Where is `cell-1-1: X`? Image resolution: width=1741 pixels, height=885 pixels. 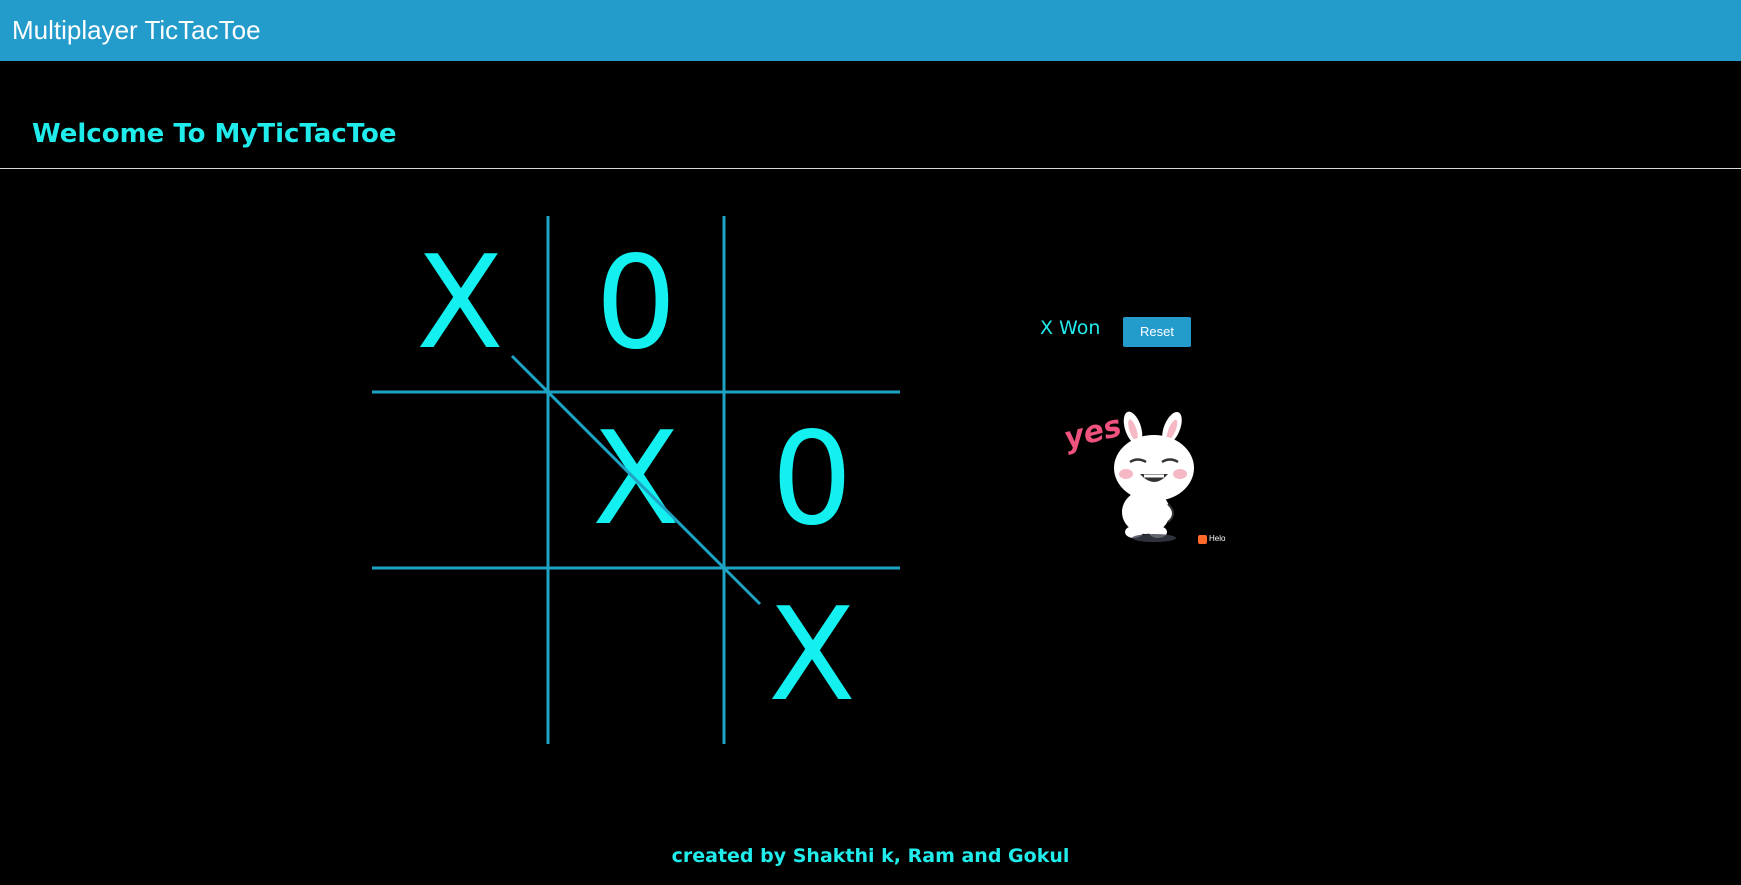 cell-1-1: X is located at coordinates (636, 480).